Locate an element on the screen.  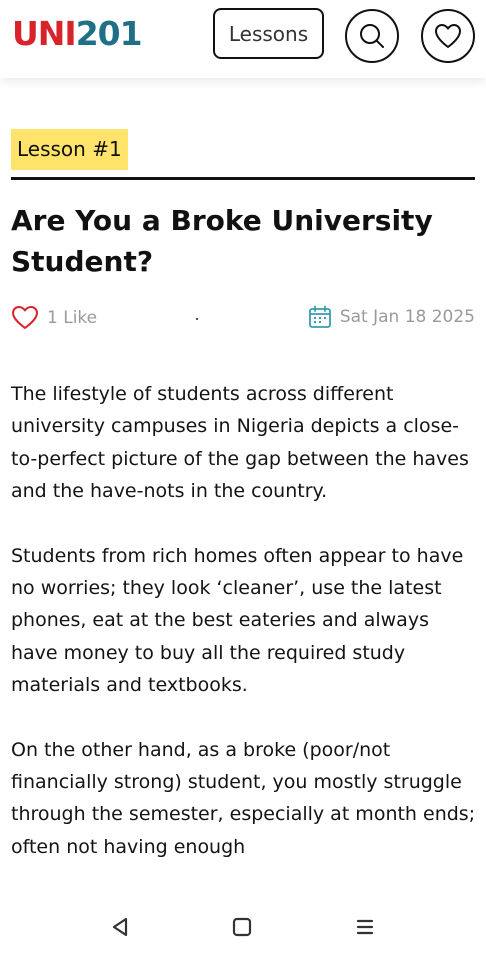
nav-back-button is located at coordinates (120, 927).